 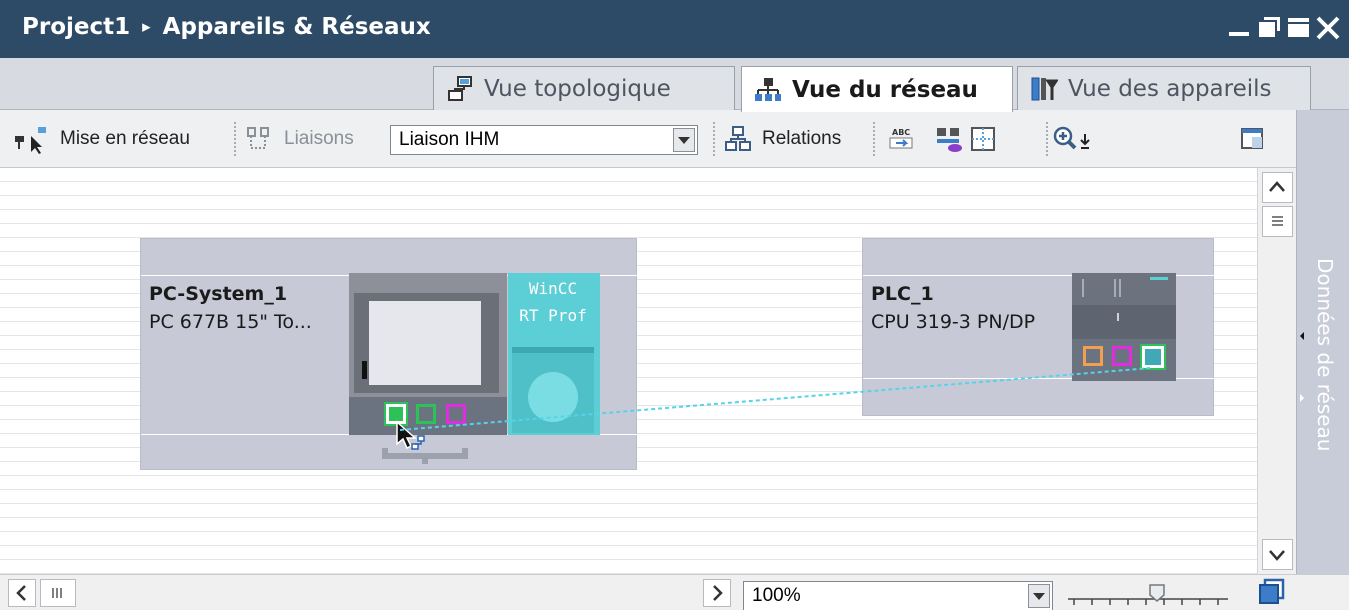 I want to click on scroll-down-button, so click(x=1277, y=554).